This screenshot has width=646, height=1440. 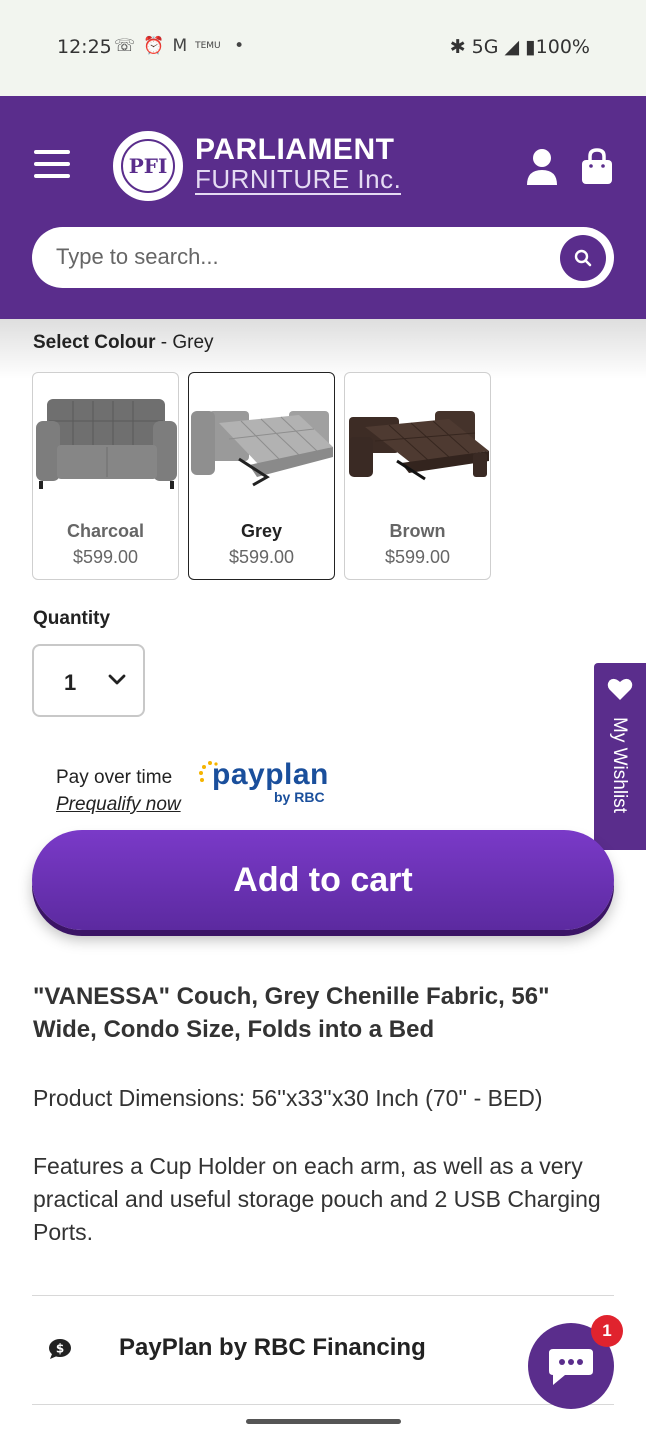 I want to click on logo-badge: PFI, so click(x=148, y=166).